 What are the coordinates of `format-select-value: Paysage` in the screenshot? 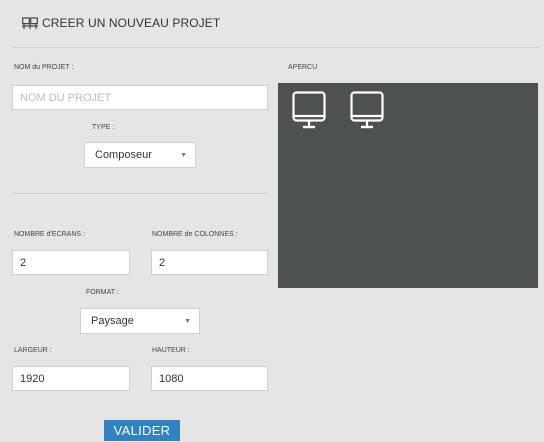 It's located at (112, 321).